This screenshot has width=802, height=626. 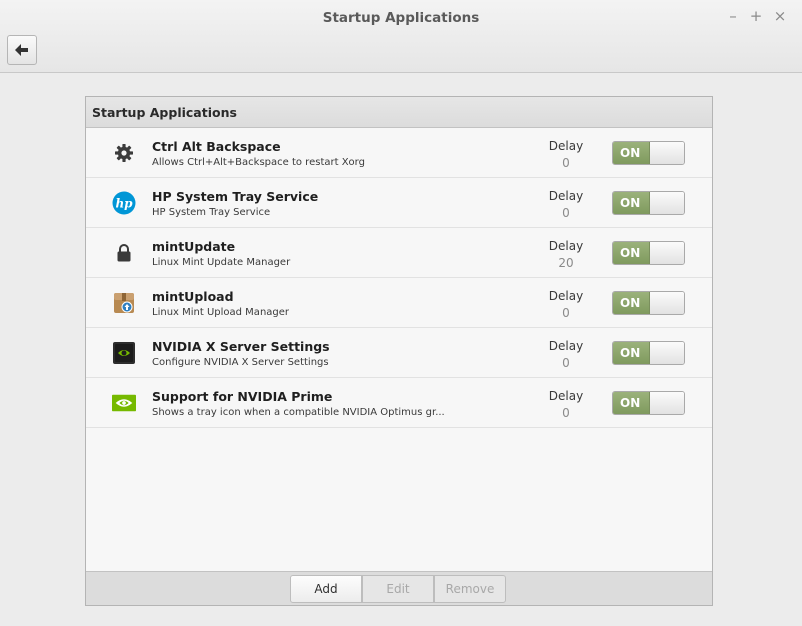 I want to click on arrow-left-icon, so click(x=21, y=50).